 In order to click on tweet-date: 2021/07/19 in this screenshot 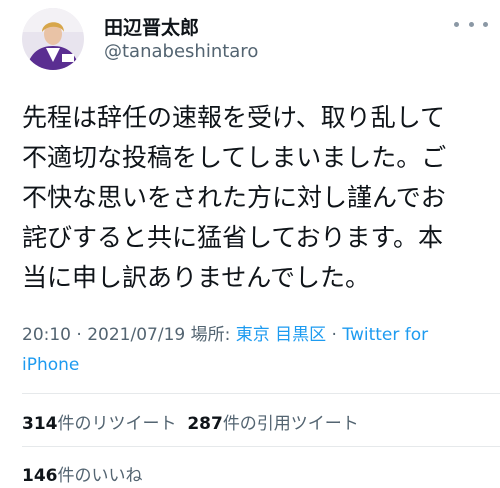, I will do `click(136, 335)`.